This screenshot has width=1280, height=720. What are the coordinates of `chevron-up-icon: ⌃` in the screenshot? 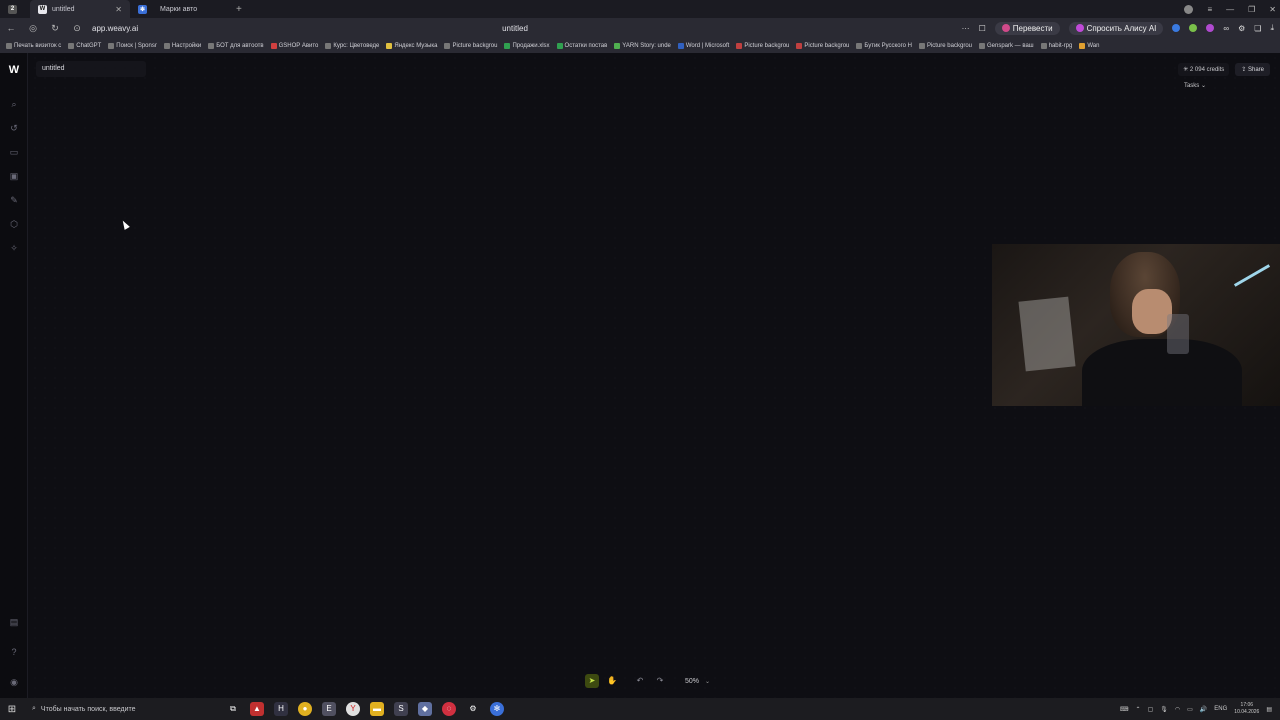 It's located at (1138, 709).